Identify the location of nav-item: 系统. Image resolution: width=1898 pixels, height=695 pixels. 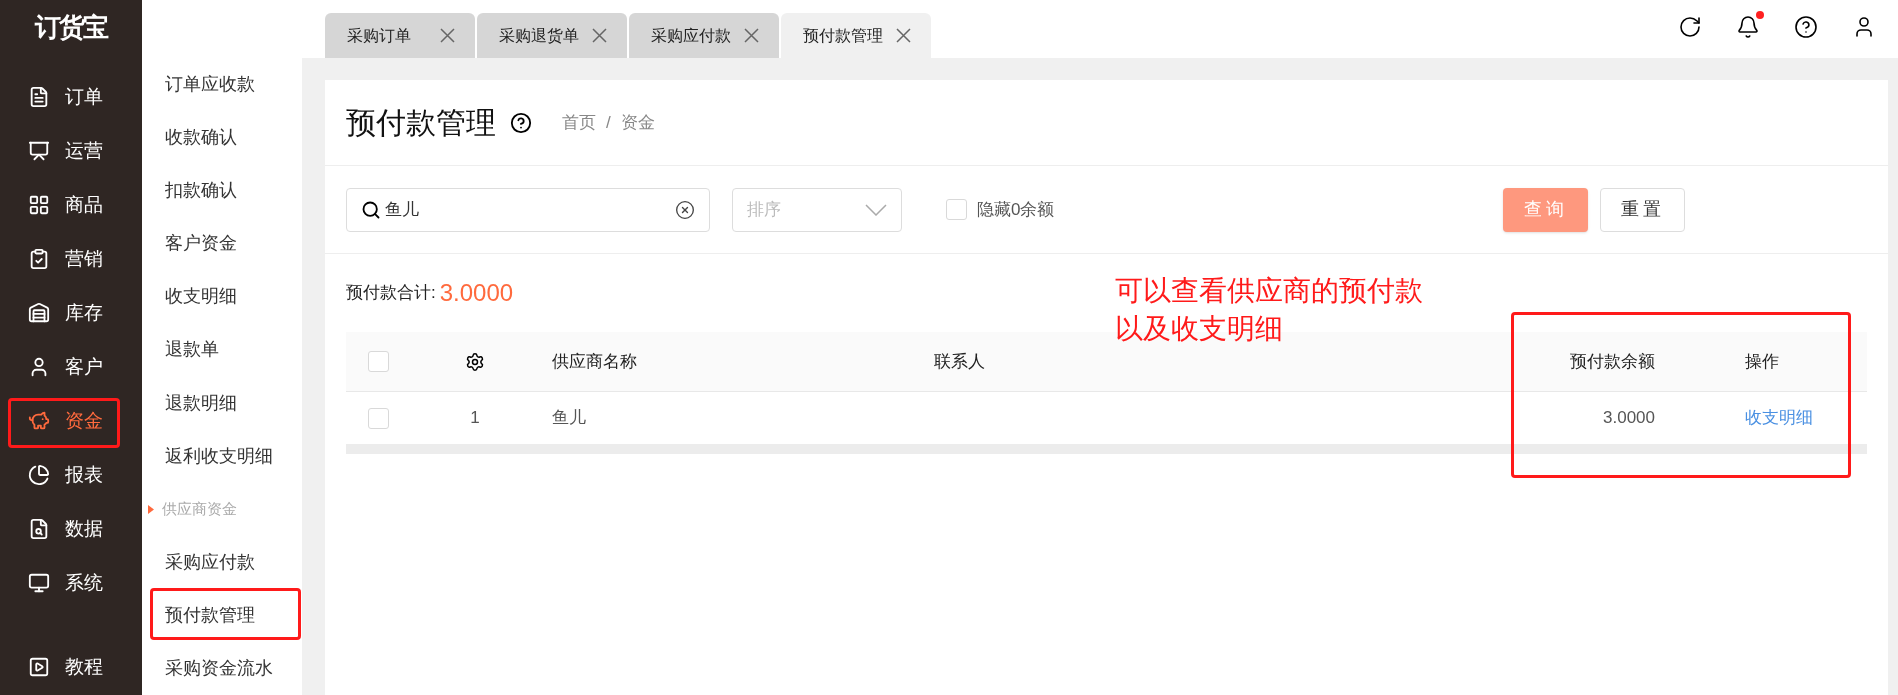
(71, 583).